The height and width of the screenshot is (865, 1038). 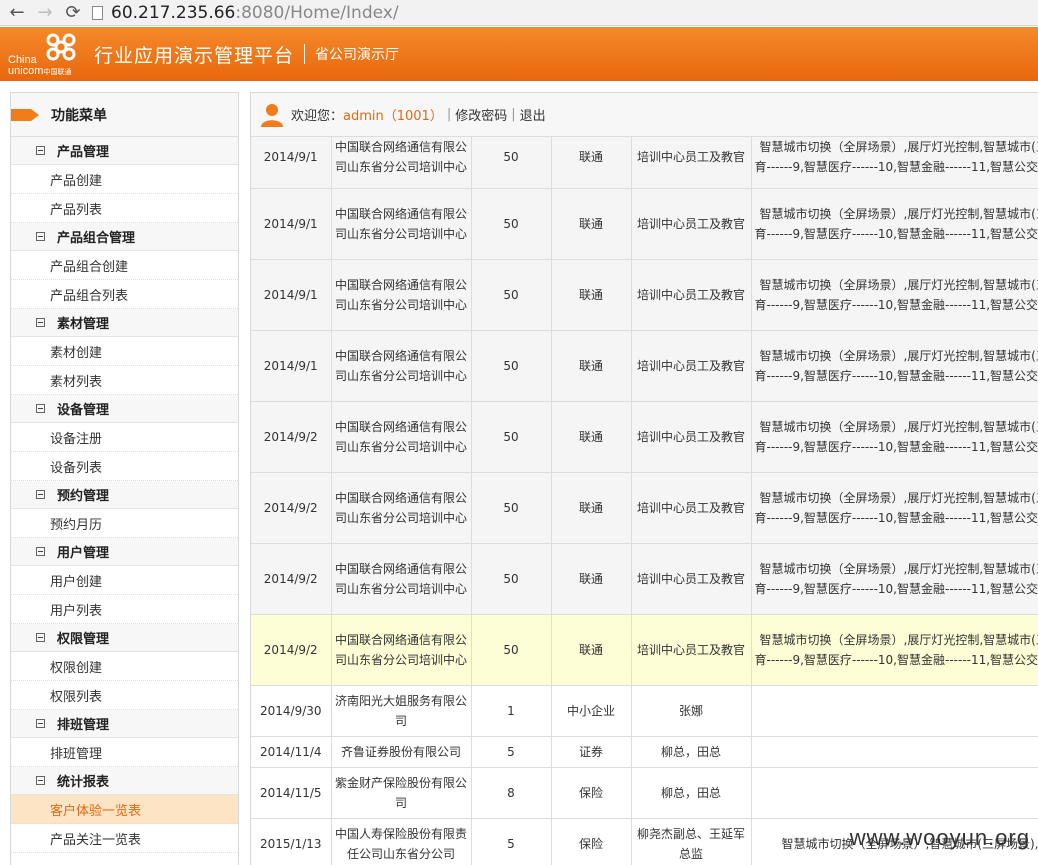 I want to click on sidebar-title: 功能菜单, so click(x=79, y=115).